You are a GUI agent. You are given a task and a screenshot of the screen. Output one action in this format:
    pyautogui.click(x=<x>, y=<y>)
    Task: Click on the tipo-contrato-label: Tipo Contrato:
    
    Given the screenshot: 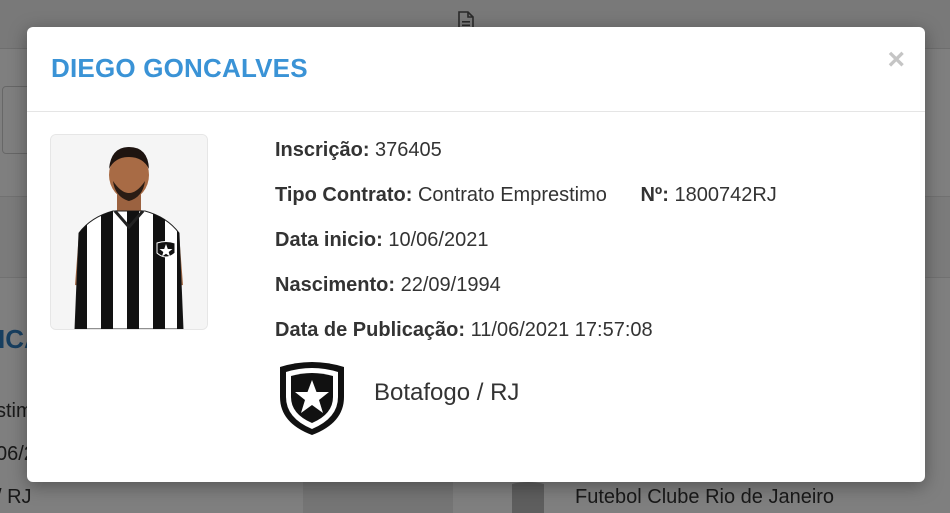 What is the action you would take?
    pyautogui.click(x=344, y=195)
    